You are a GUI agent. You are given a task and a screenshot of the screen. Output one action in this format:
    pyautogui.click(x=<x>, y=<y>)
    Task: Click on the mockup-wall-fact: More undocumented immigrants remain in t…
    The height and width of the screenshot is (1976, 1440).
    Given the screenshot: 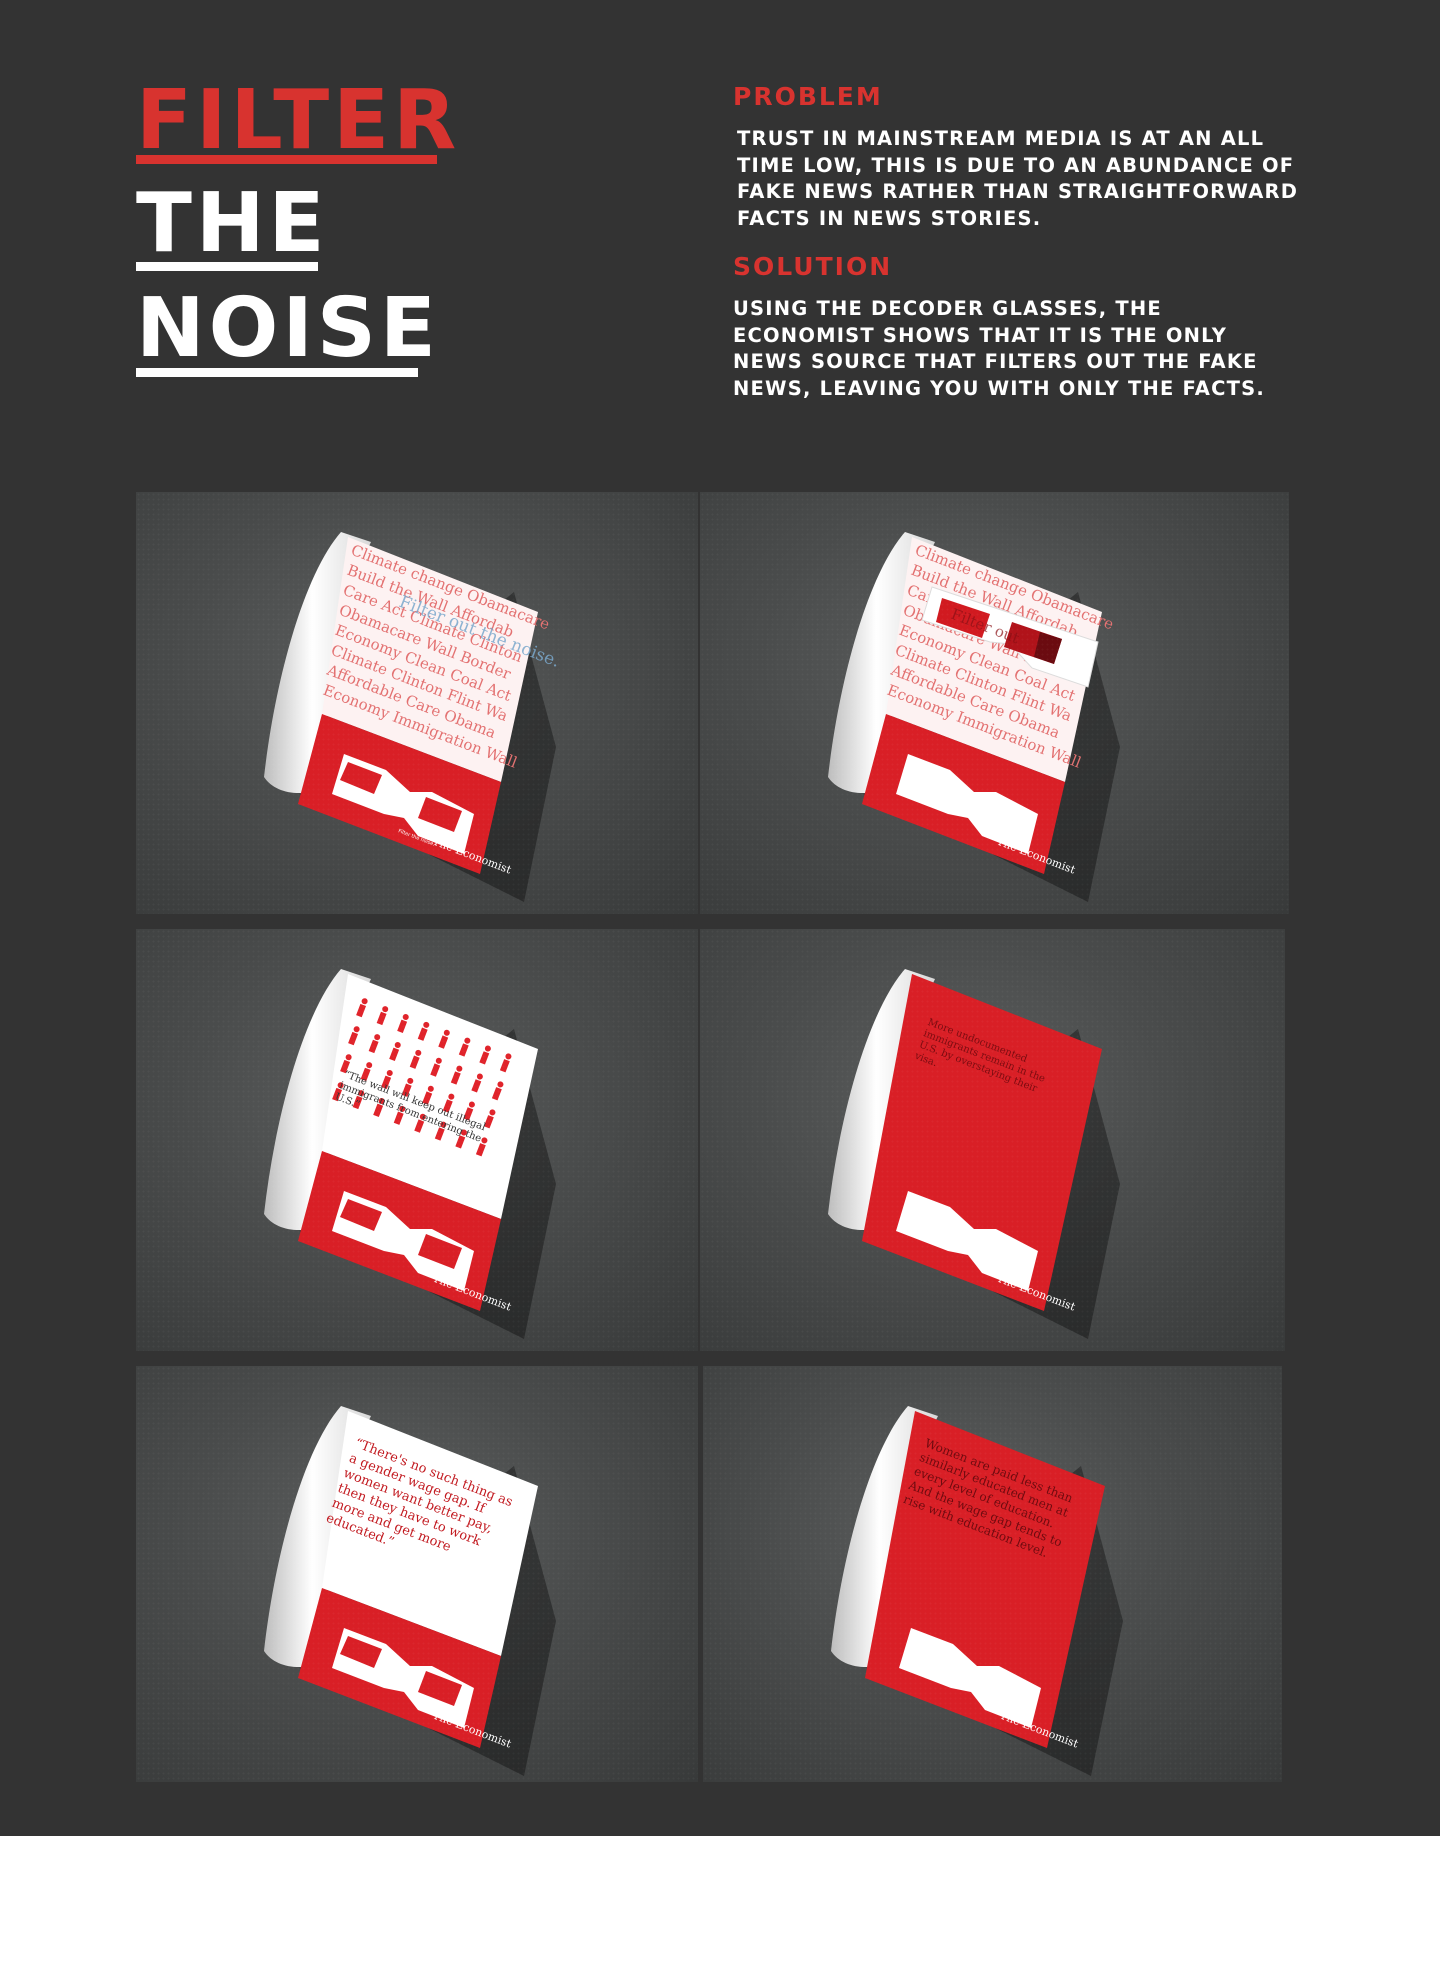 What is the action you would take?
    pyautogui.click(x=992, y=1140)
    